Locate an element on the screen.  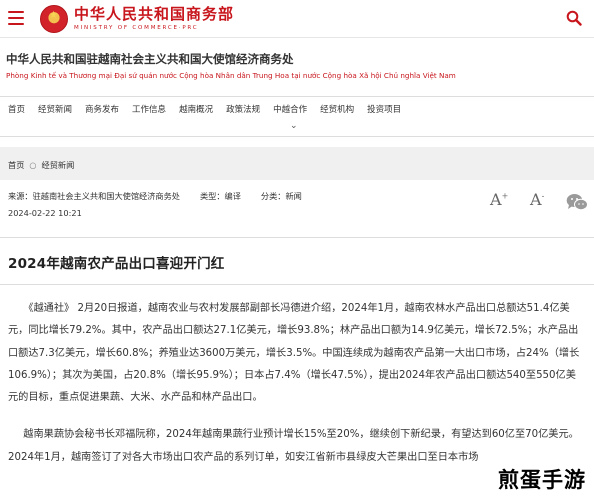
nav-item-trade-news: 经贸新闻 is located at coordinates (54, 110).